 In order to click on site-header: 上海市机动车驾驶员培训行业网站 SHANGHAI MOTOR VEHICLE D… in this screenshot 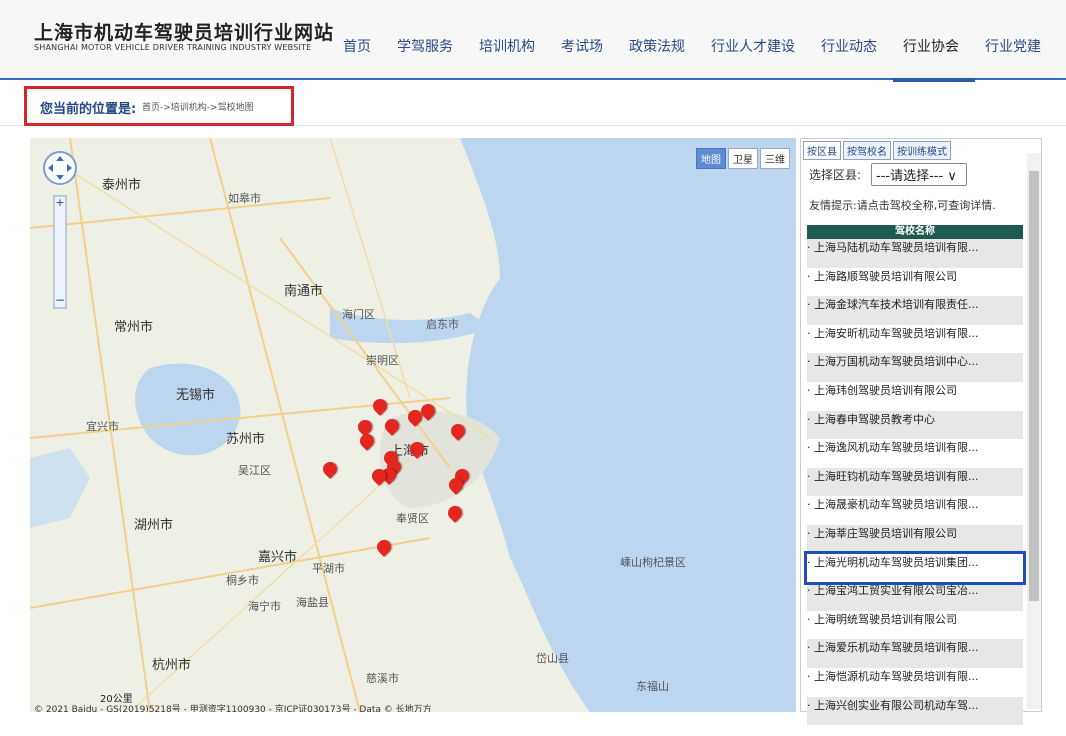, I will do `click(533, 41)`.